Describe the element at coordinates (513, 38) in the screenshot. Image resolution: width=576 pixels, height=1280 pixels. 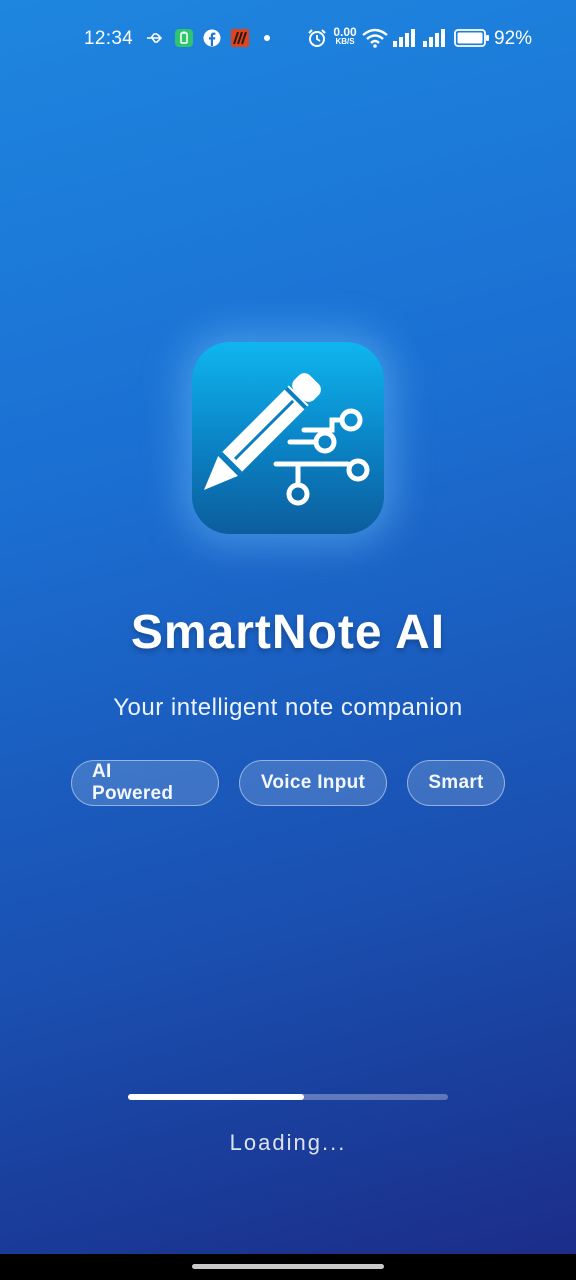
I see `battery-percent: 92%` at that location.